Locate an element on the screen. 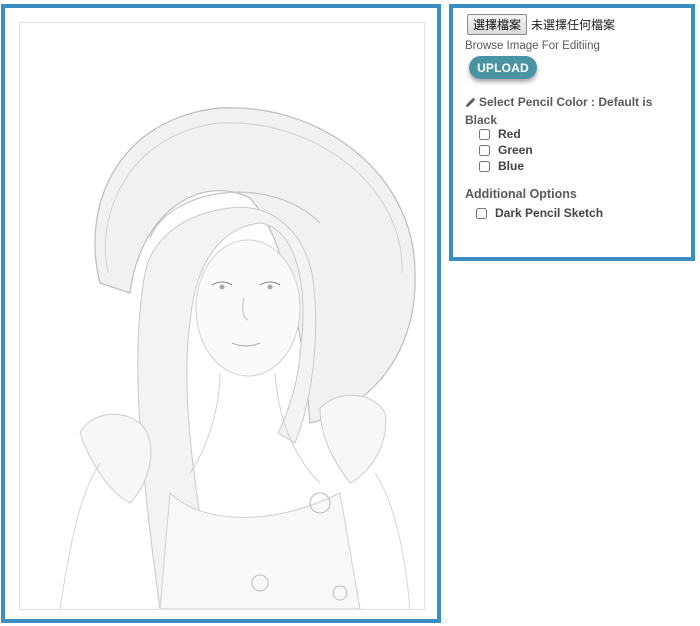 This screenshot has height=626, width=700. color-option-red: Red is located at coordinates (500, 134).